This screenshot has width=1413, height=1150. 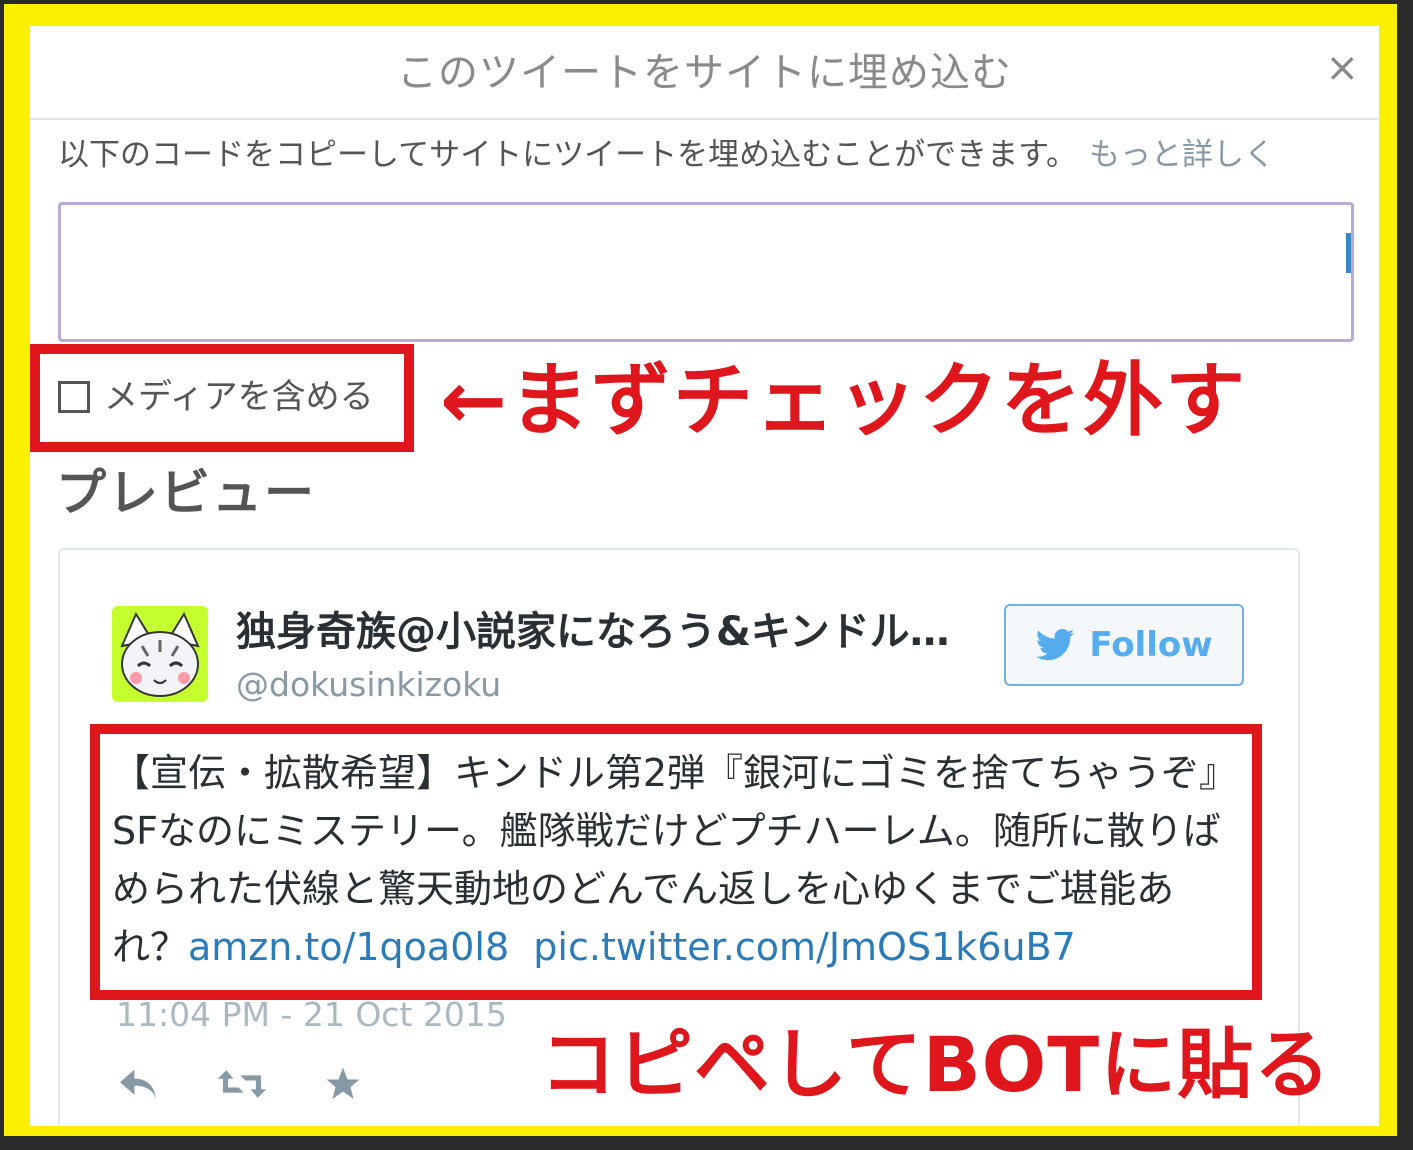 What do you see at coordinates (1151, 645) in the screenshot?
I see `follow-label: Follow` at bounding box center [1151, 645].